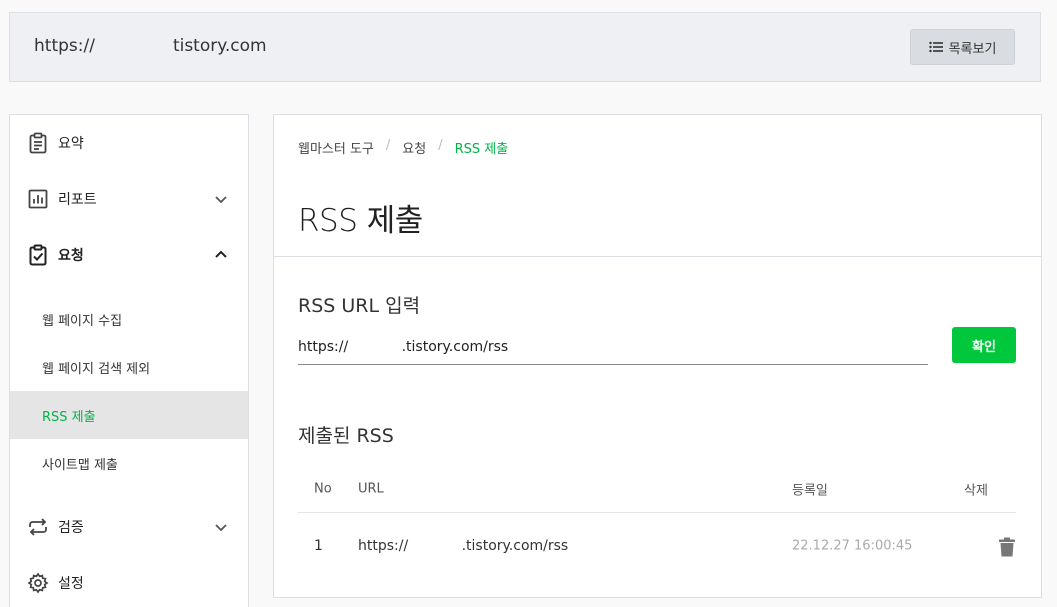 The height and width of the screenshot is (607, 1057). I want to click on clipboard-check-icon, so click(38, 255).